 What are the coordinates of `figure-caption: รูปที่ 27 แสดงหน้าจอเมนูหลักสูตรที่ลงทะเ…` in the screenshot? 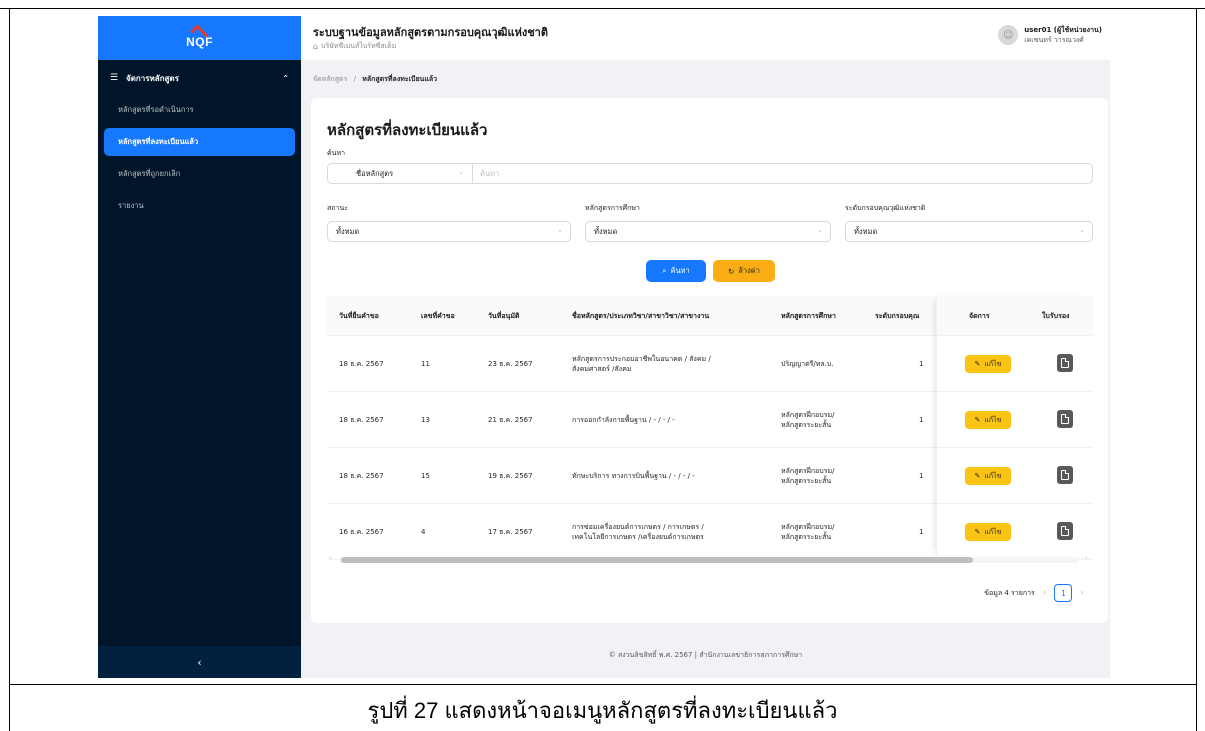 It's located at (602, 710).